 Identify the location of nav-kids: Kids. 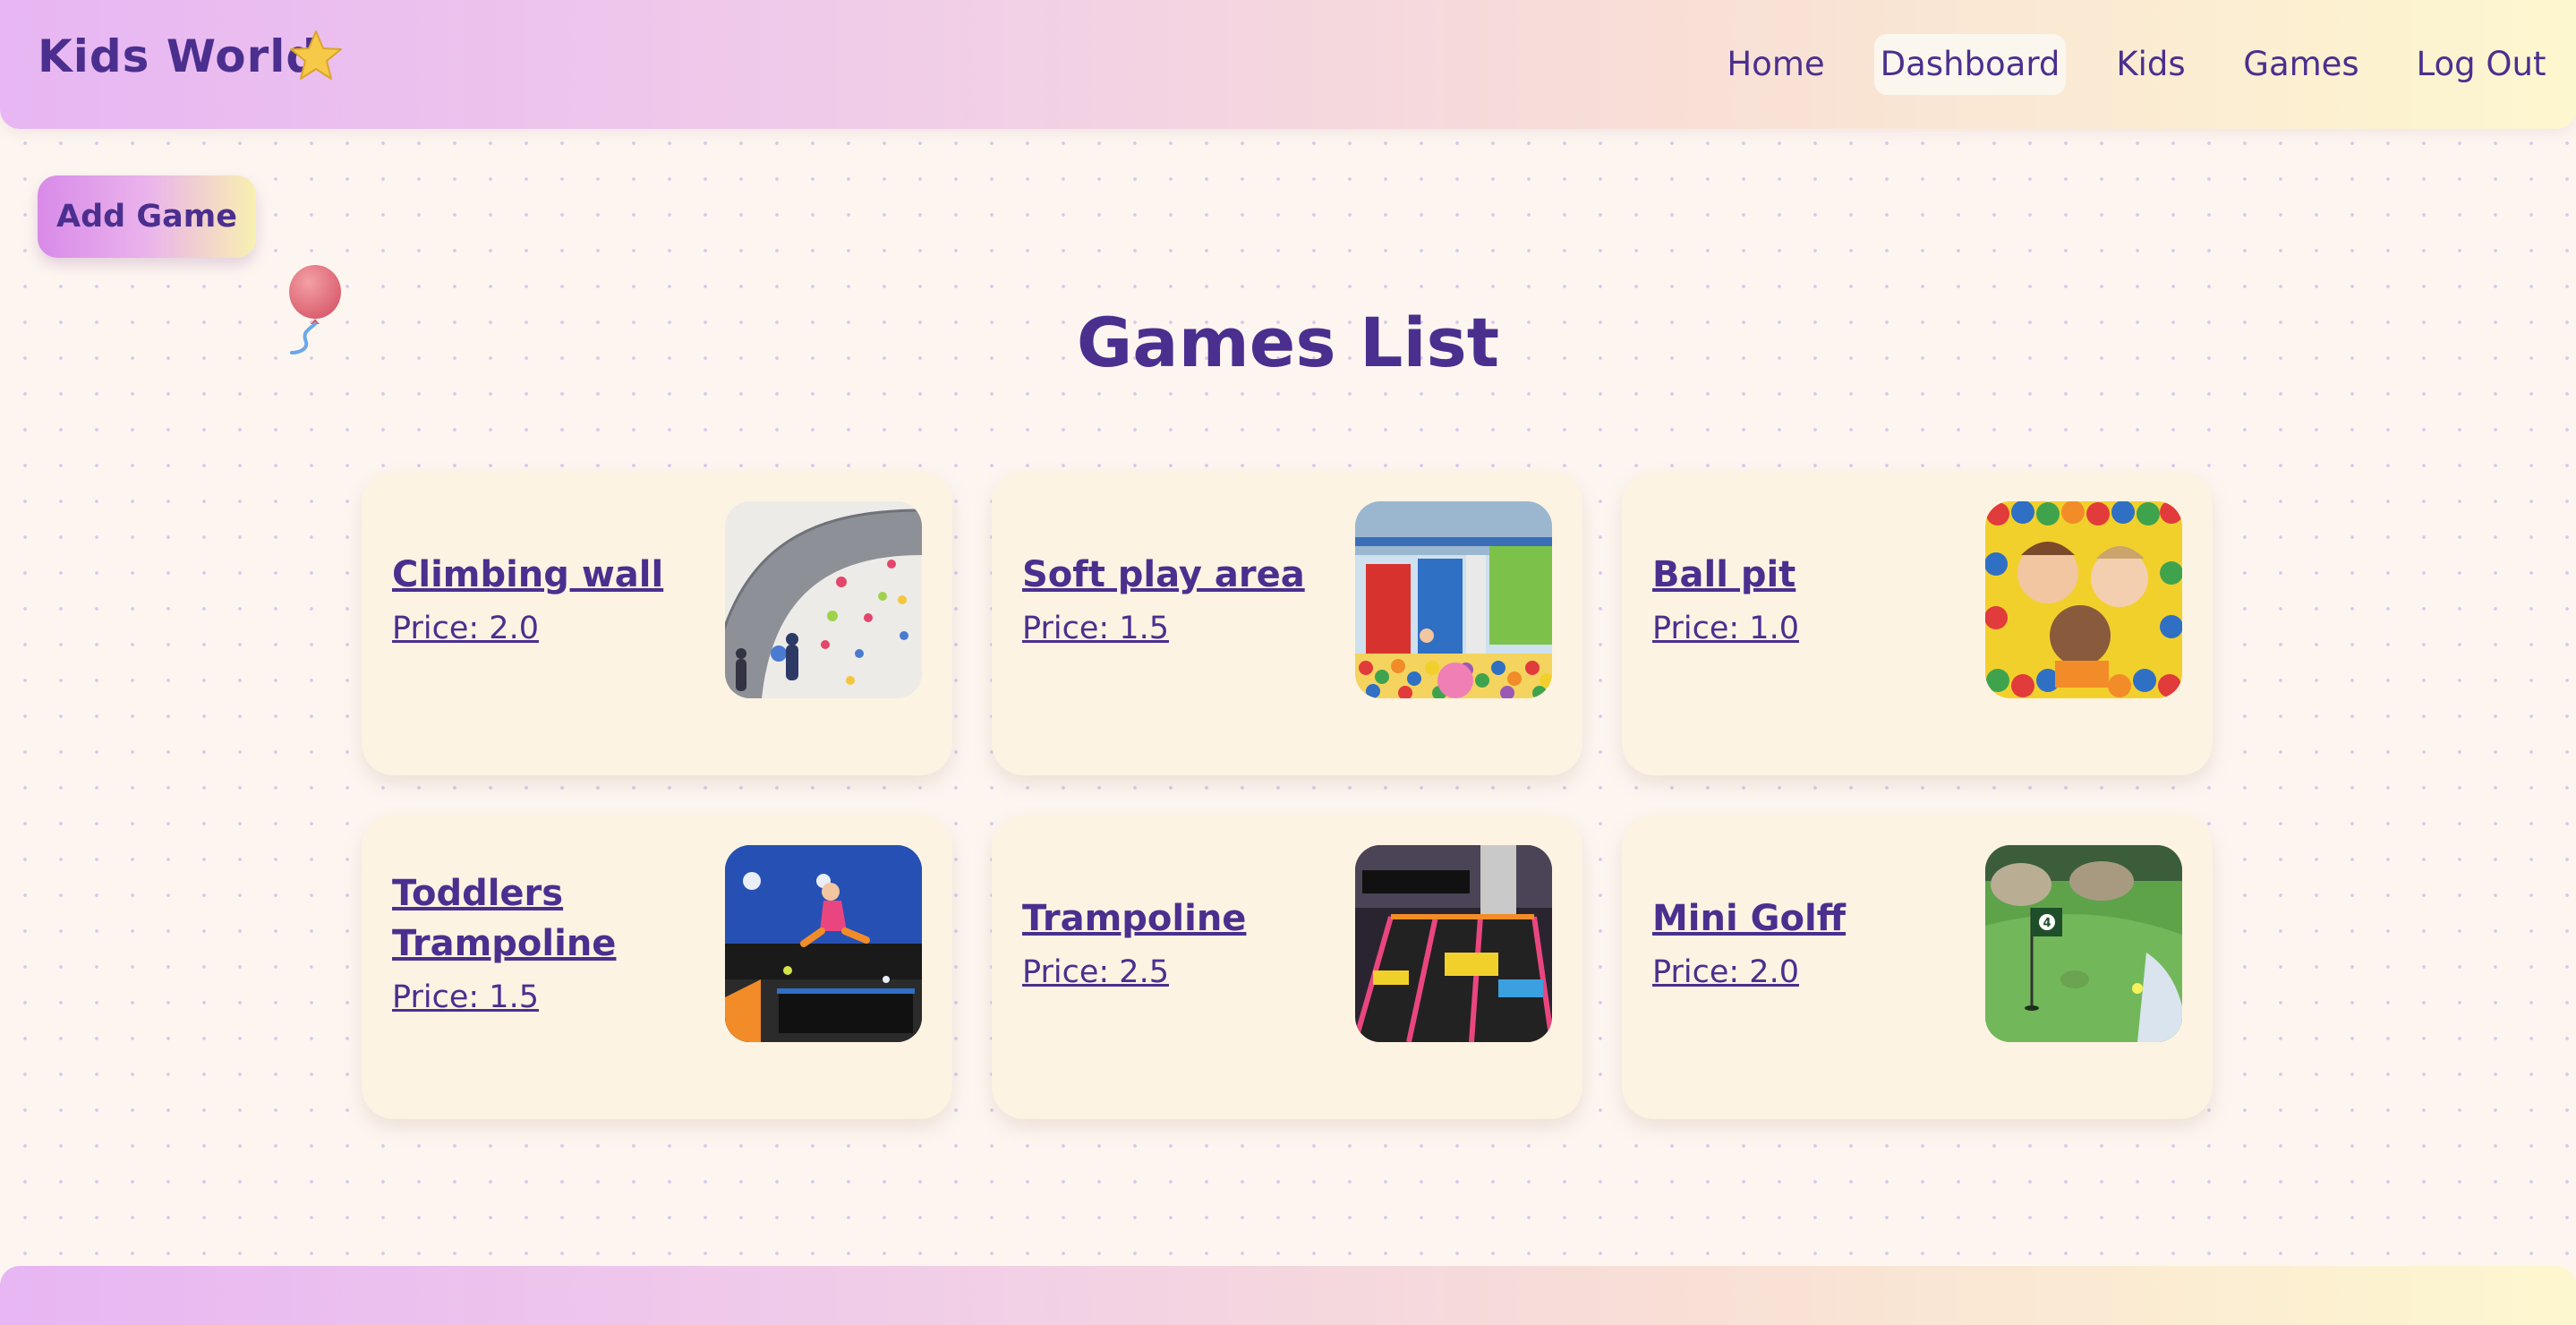
(2151, 64).